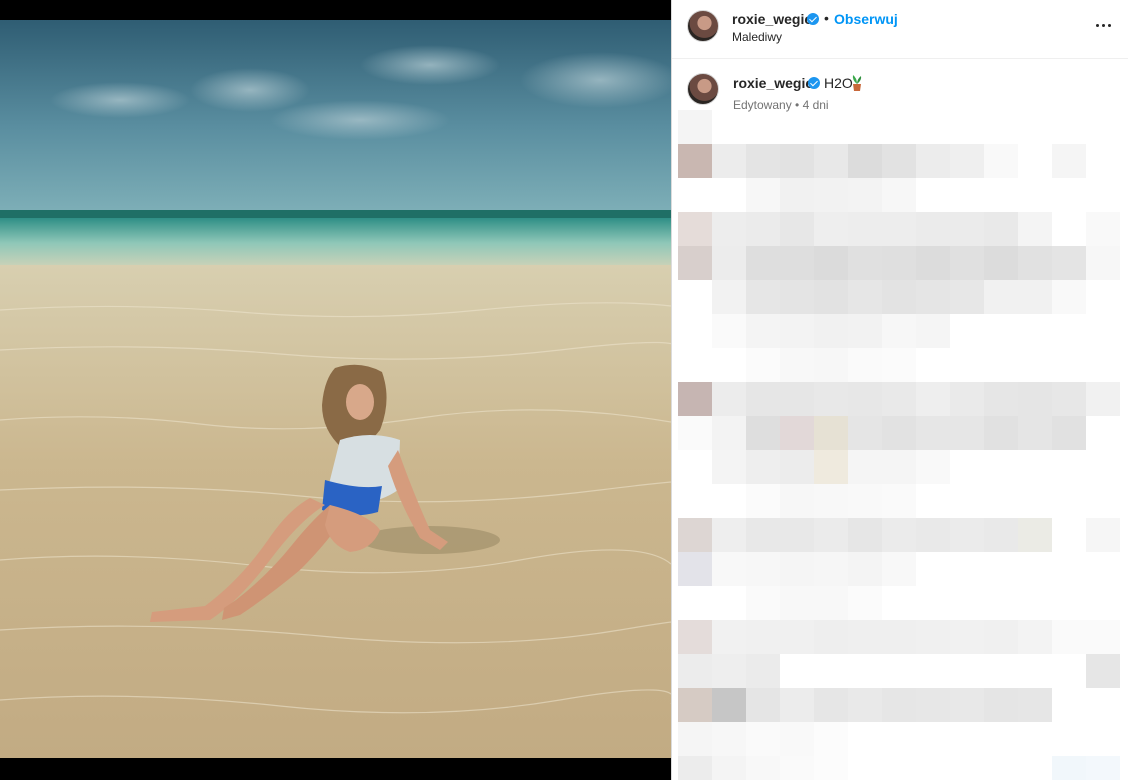  Describe the element at coordinates (703, 89) in the screenshot. I see `caption-author-avatar` at that location.